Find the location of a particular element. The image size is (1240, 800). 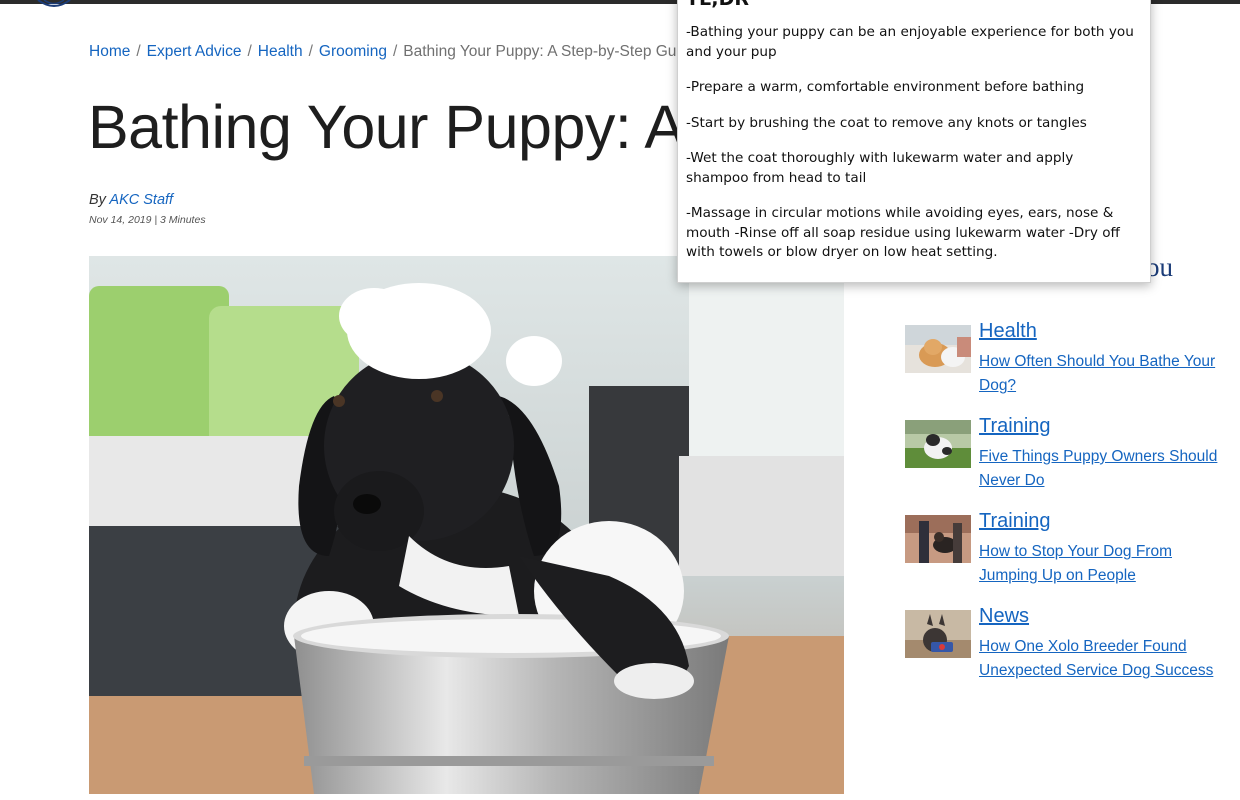

article-title: Bathing Your Puppy: A S is located at coordinates (413, 127).